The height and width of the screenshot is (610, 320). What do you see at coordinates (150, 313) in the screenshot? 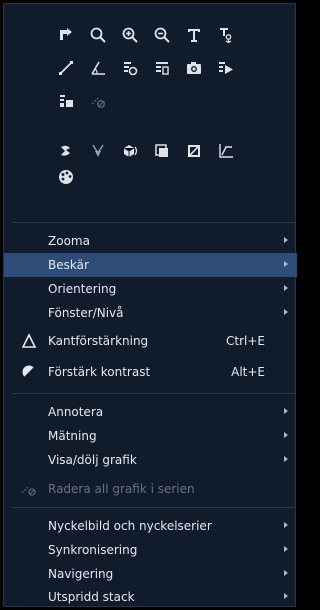
I see `menu-item-window-level: Fönster/Nivå` at bounding box center [150, 313].